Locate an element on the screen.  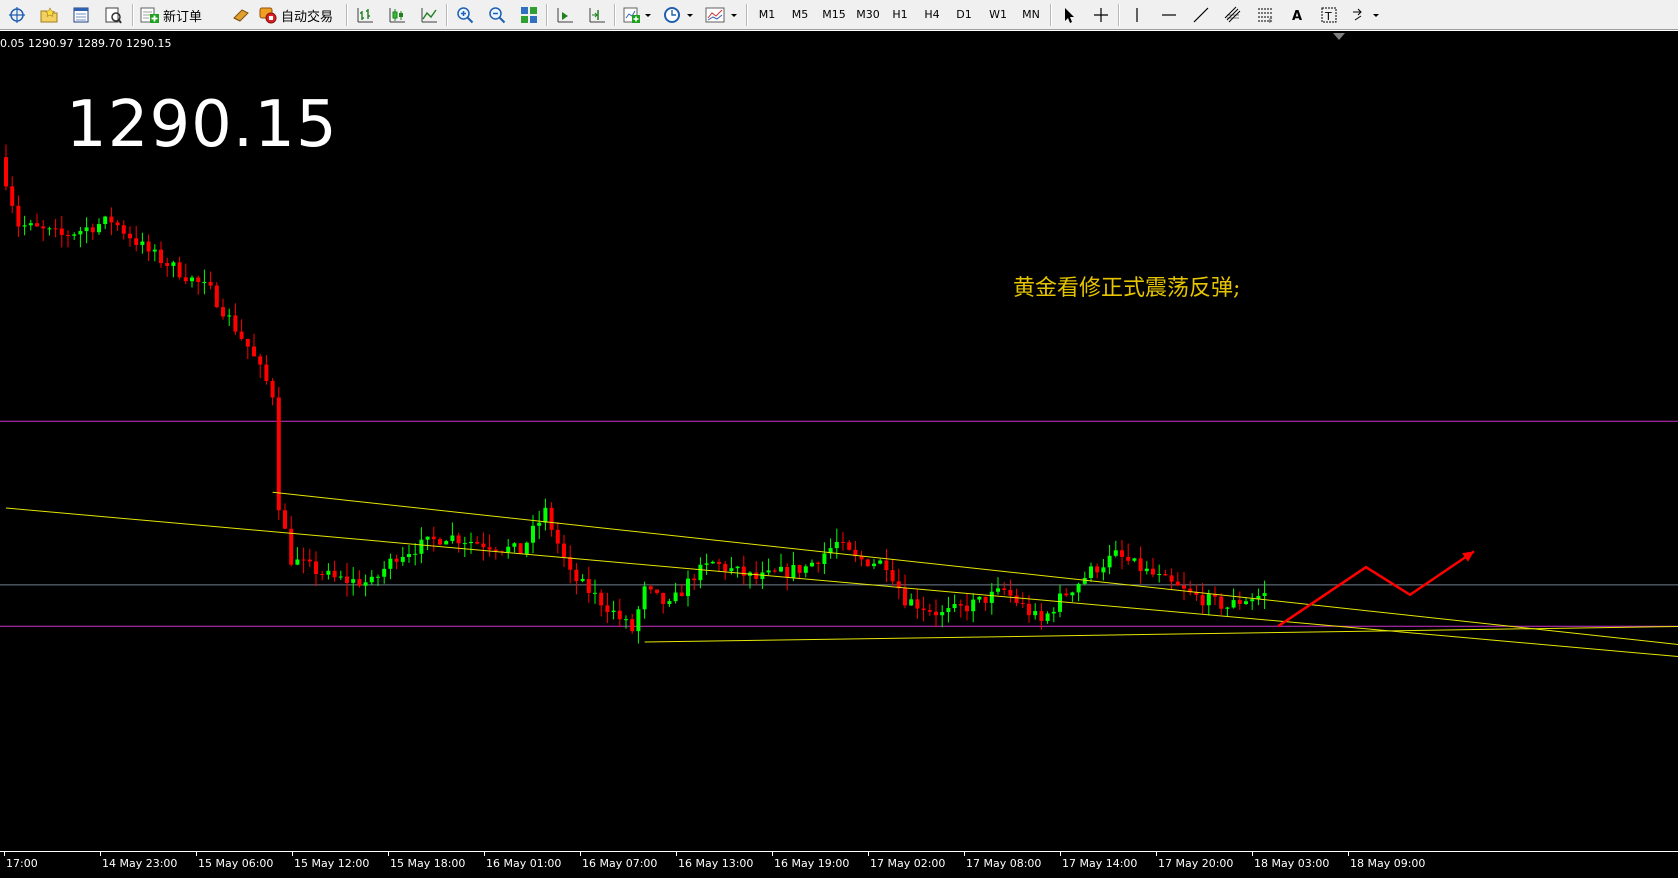
timeframe-m1: M1 is located at coordinates (767, 15).